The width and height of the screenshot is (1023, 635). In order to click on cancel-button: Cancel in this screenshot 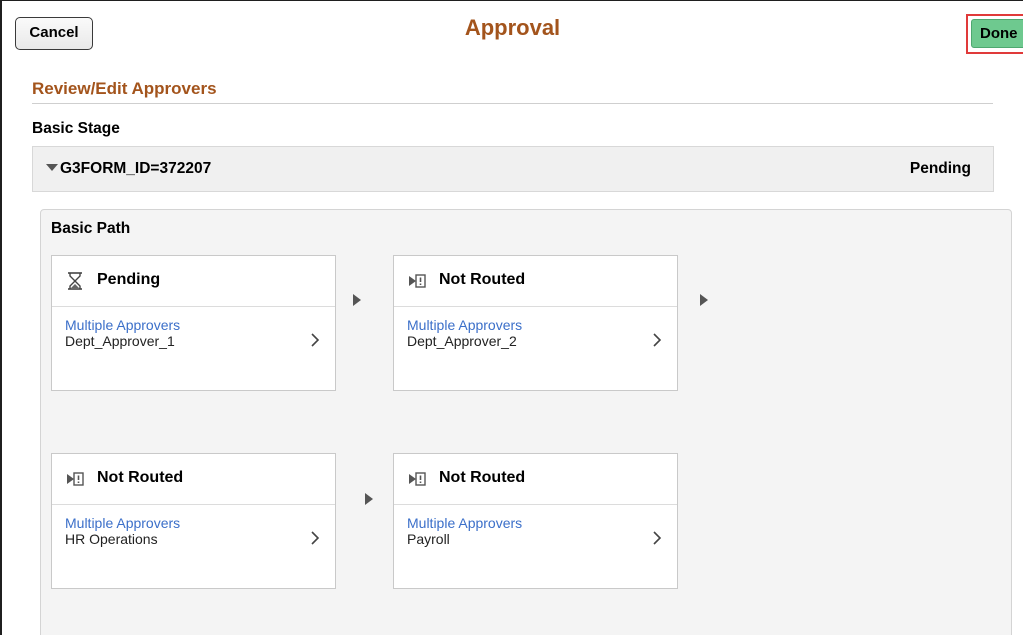, I will do `click(54, 33)`.